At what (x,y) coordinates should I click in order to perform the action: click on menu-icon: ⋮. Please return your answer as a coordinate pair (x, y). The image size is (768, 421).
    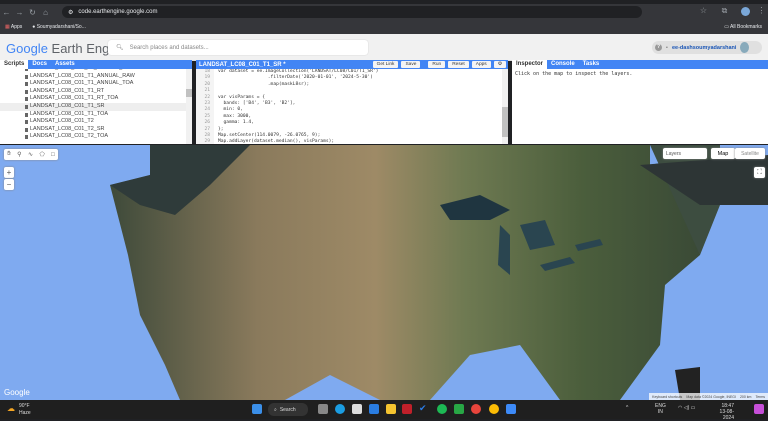
    Looking at the image, I should click on (761, 10).